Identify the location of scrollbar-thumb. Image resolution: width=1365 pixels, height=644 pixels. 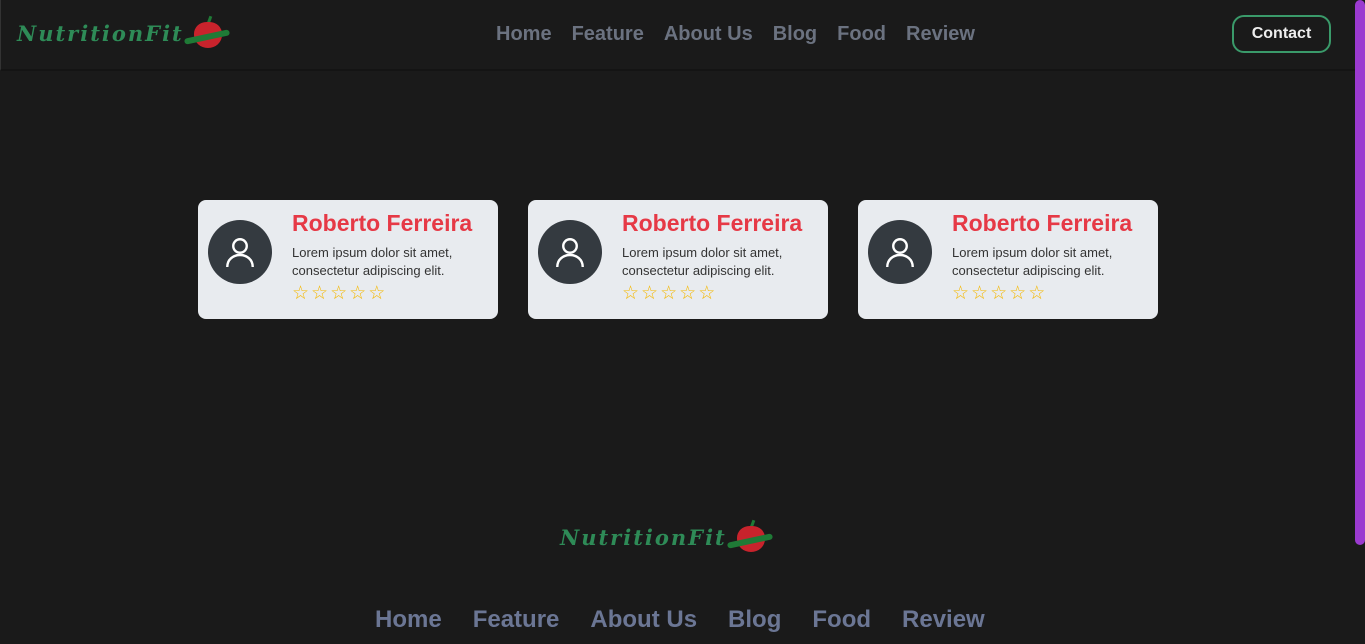
(1360, 272).